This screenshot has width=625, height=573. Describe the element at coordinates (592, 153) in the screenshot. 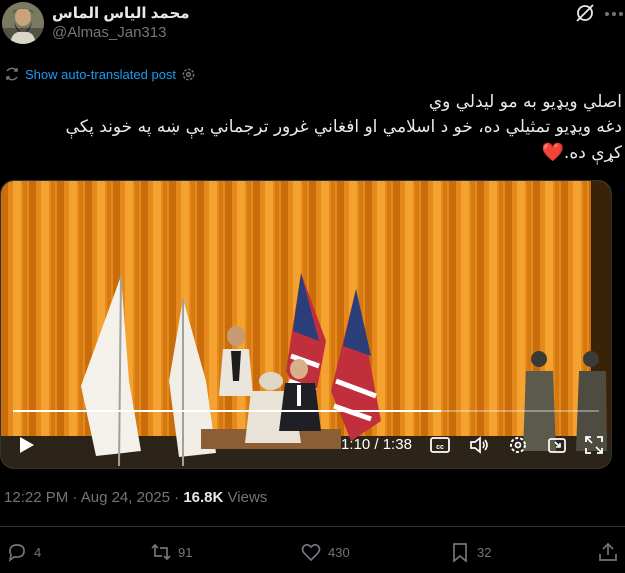

I see `post-text-line-end: کړې ده.` at that location.